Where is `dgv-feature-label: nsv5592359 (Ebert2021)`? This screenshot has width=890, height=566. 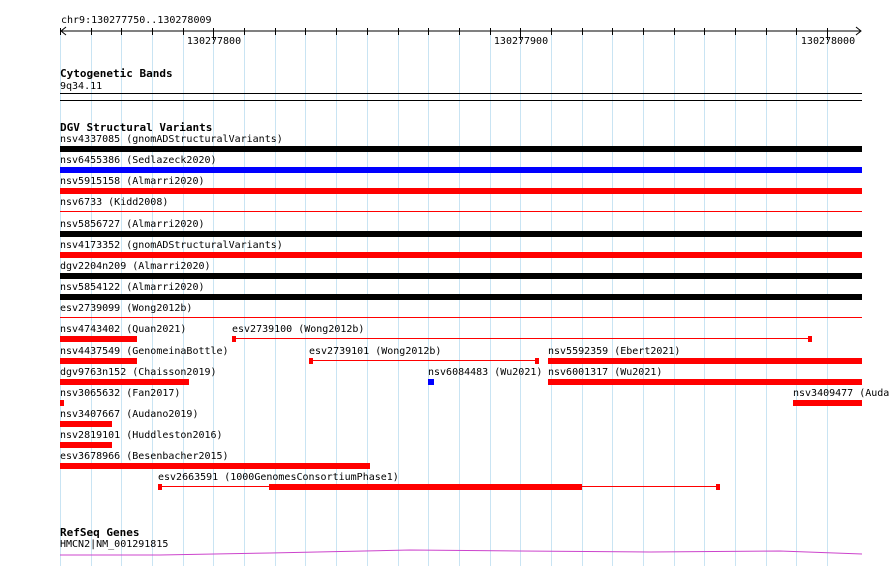 dgv-feature-label: nsv5592359 (Ebert2021) is located at coordinates (614, 351).